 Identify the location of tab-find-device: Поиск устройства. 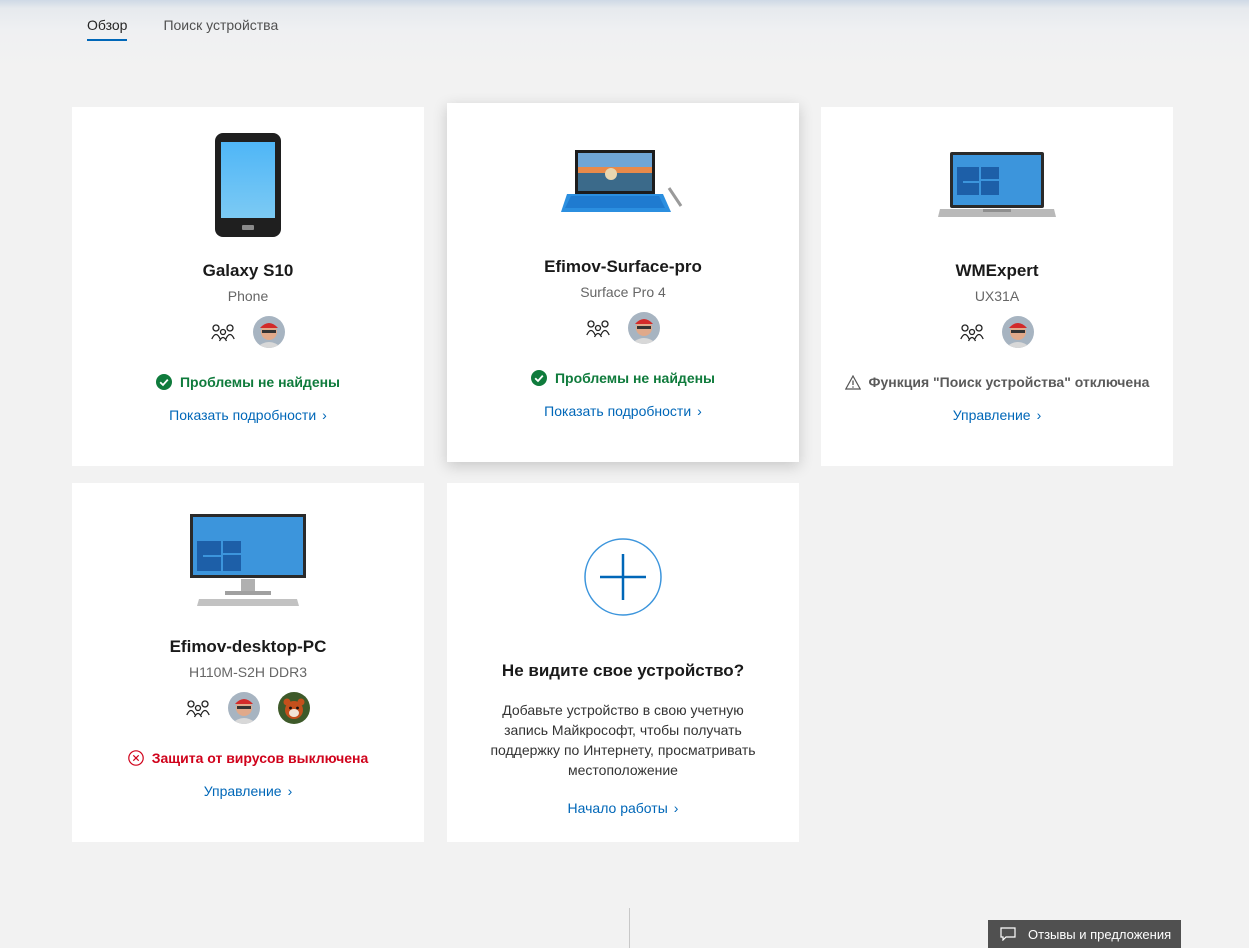
(220, 29).